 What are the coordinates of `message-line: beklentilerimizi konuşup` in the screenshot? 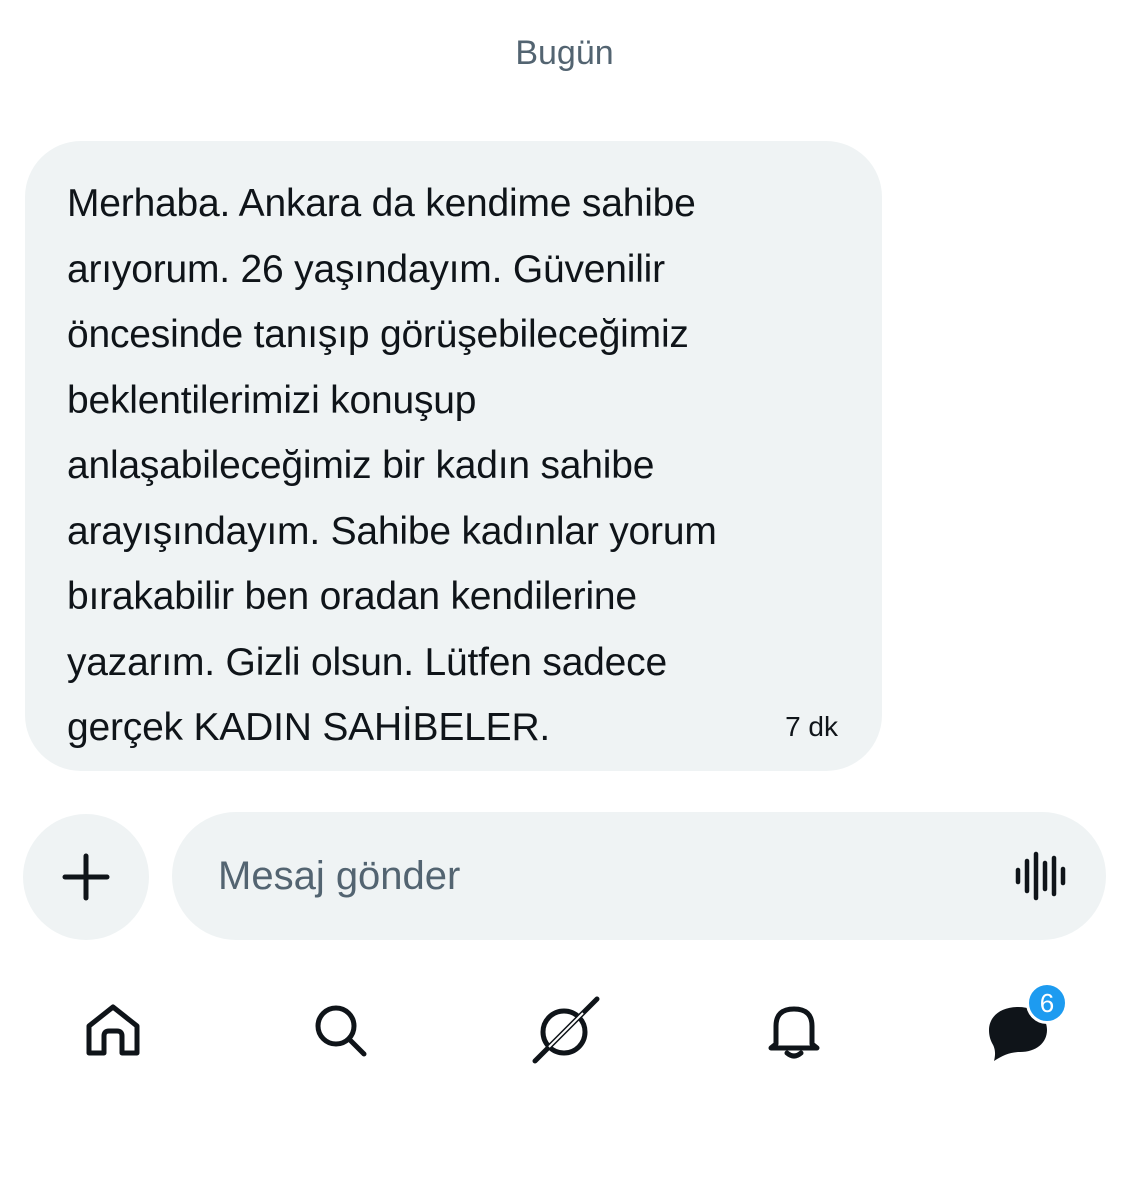 It's located at (272, 400).